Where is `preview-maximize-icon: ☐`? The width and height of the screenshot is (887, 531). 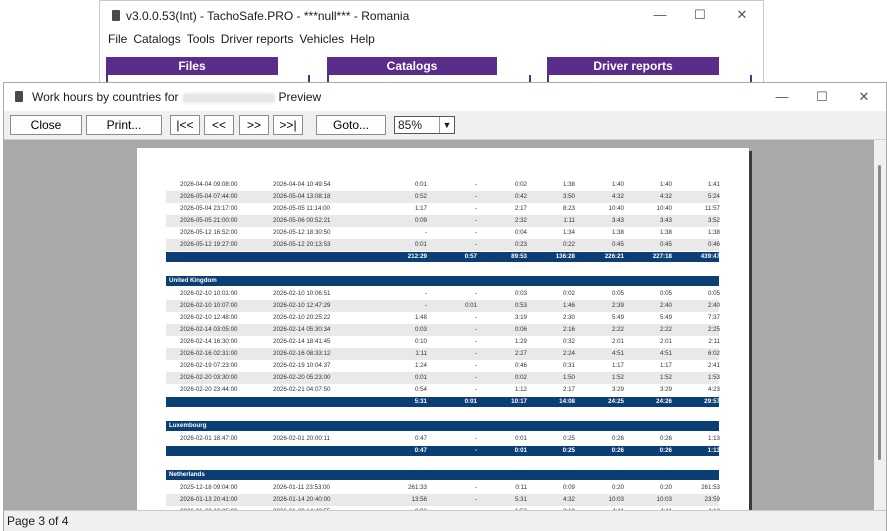
preview-maximize-icon: ☐ is located at coordinates (822, 97).